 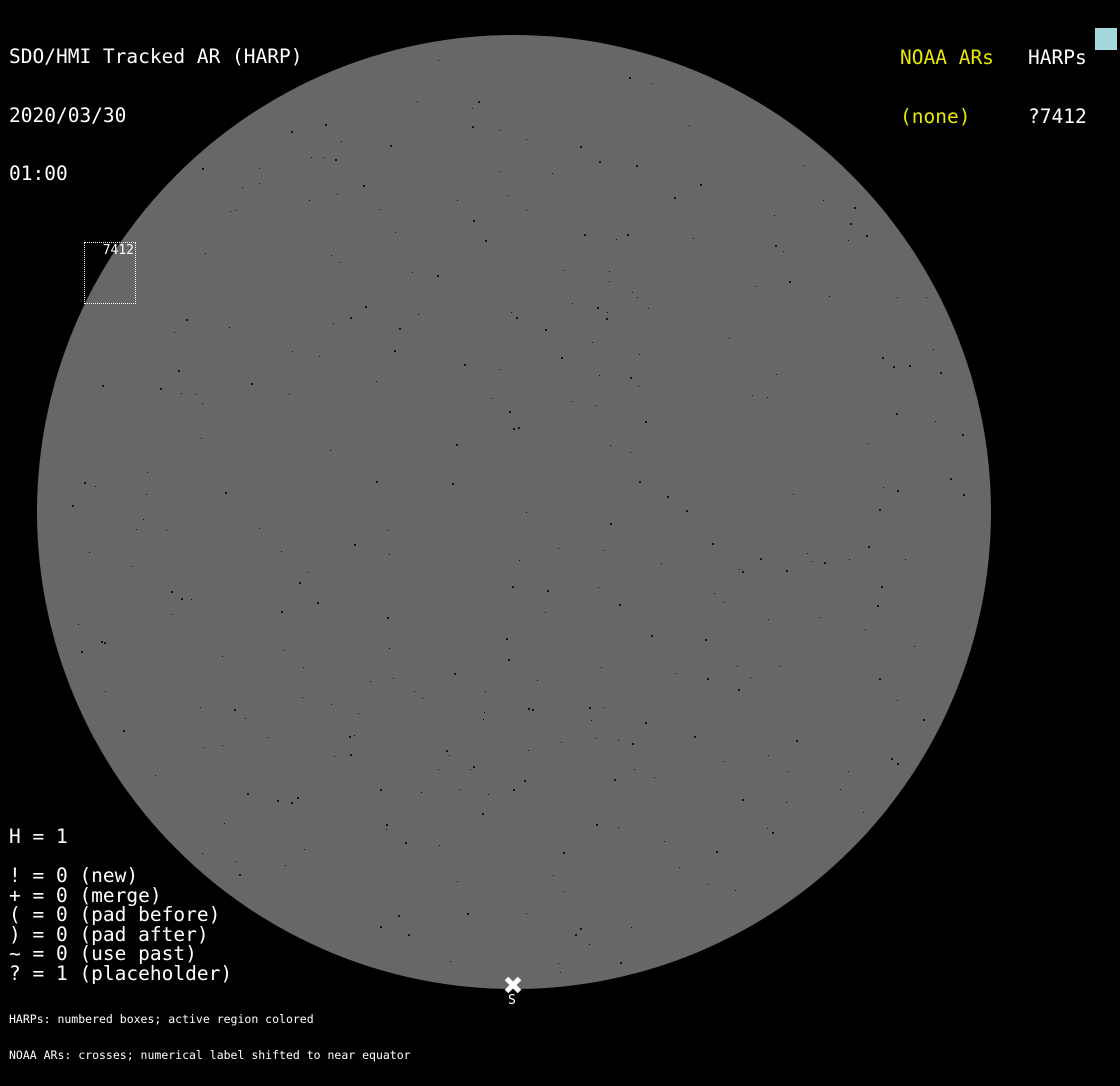 I want to click on harps-block: HARPs ?7412, so click(x=1057, y=87).